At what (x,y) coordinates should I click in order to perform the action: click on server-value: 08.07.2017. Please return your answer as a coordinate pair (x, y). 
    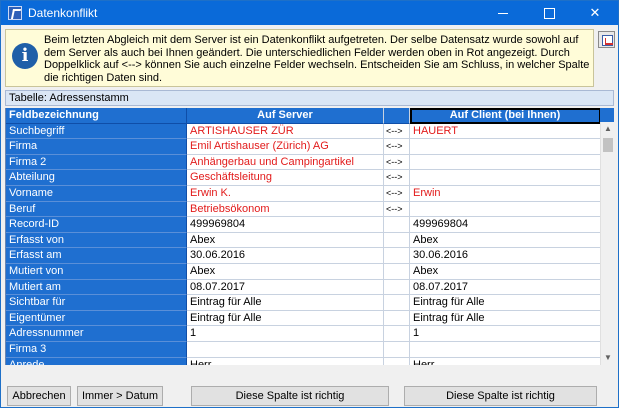
    Looking at the image, I should click on (285, 287).